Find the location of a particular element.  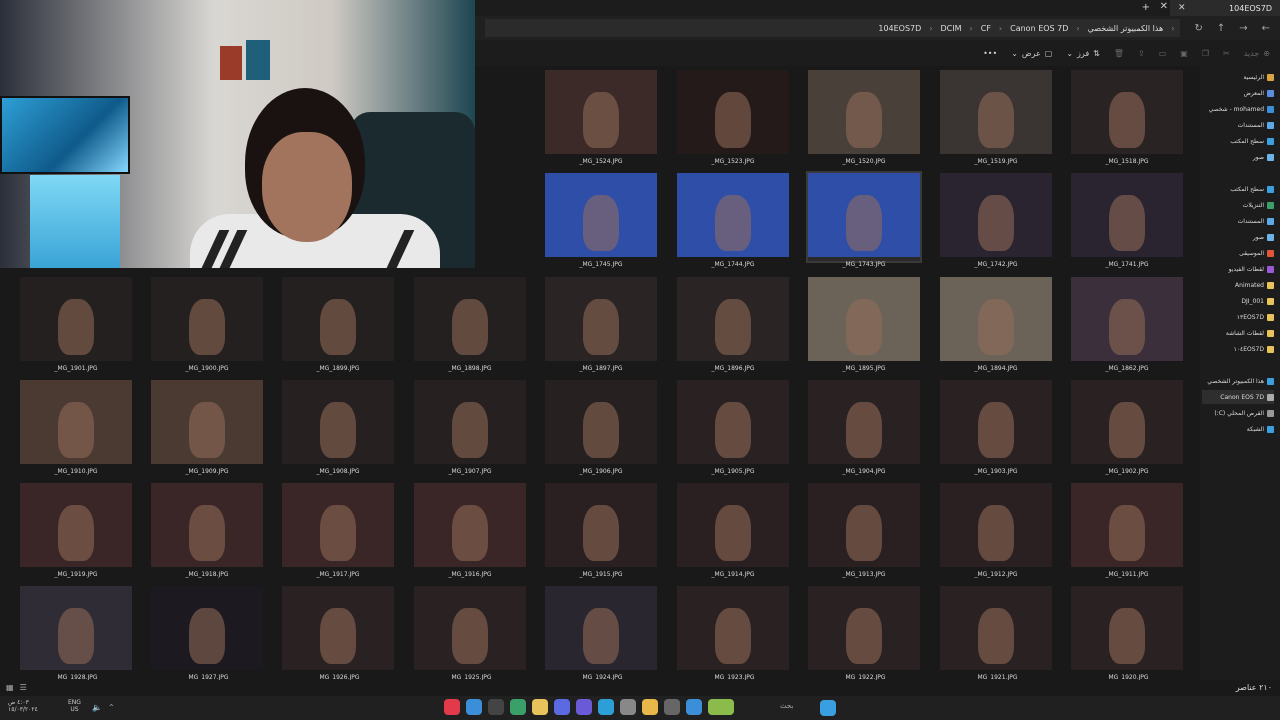

photo-thumbnail: _MG_1519.JPG is located at coordinates (996, 117).